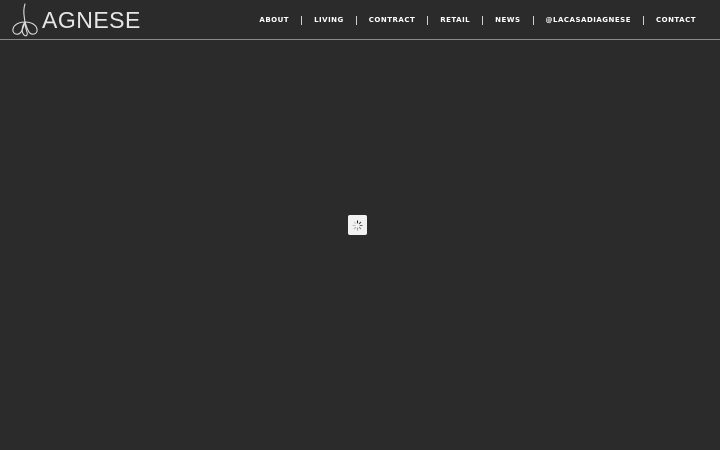 The width and height of the screenshot is (720, 450). What do you see at coordinates (91, 19) in the screenshot?
I see `brand-name: AGNESE` at bounding box center [91, 19].